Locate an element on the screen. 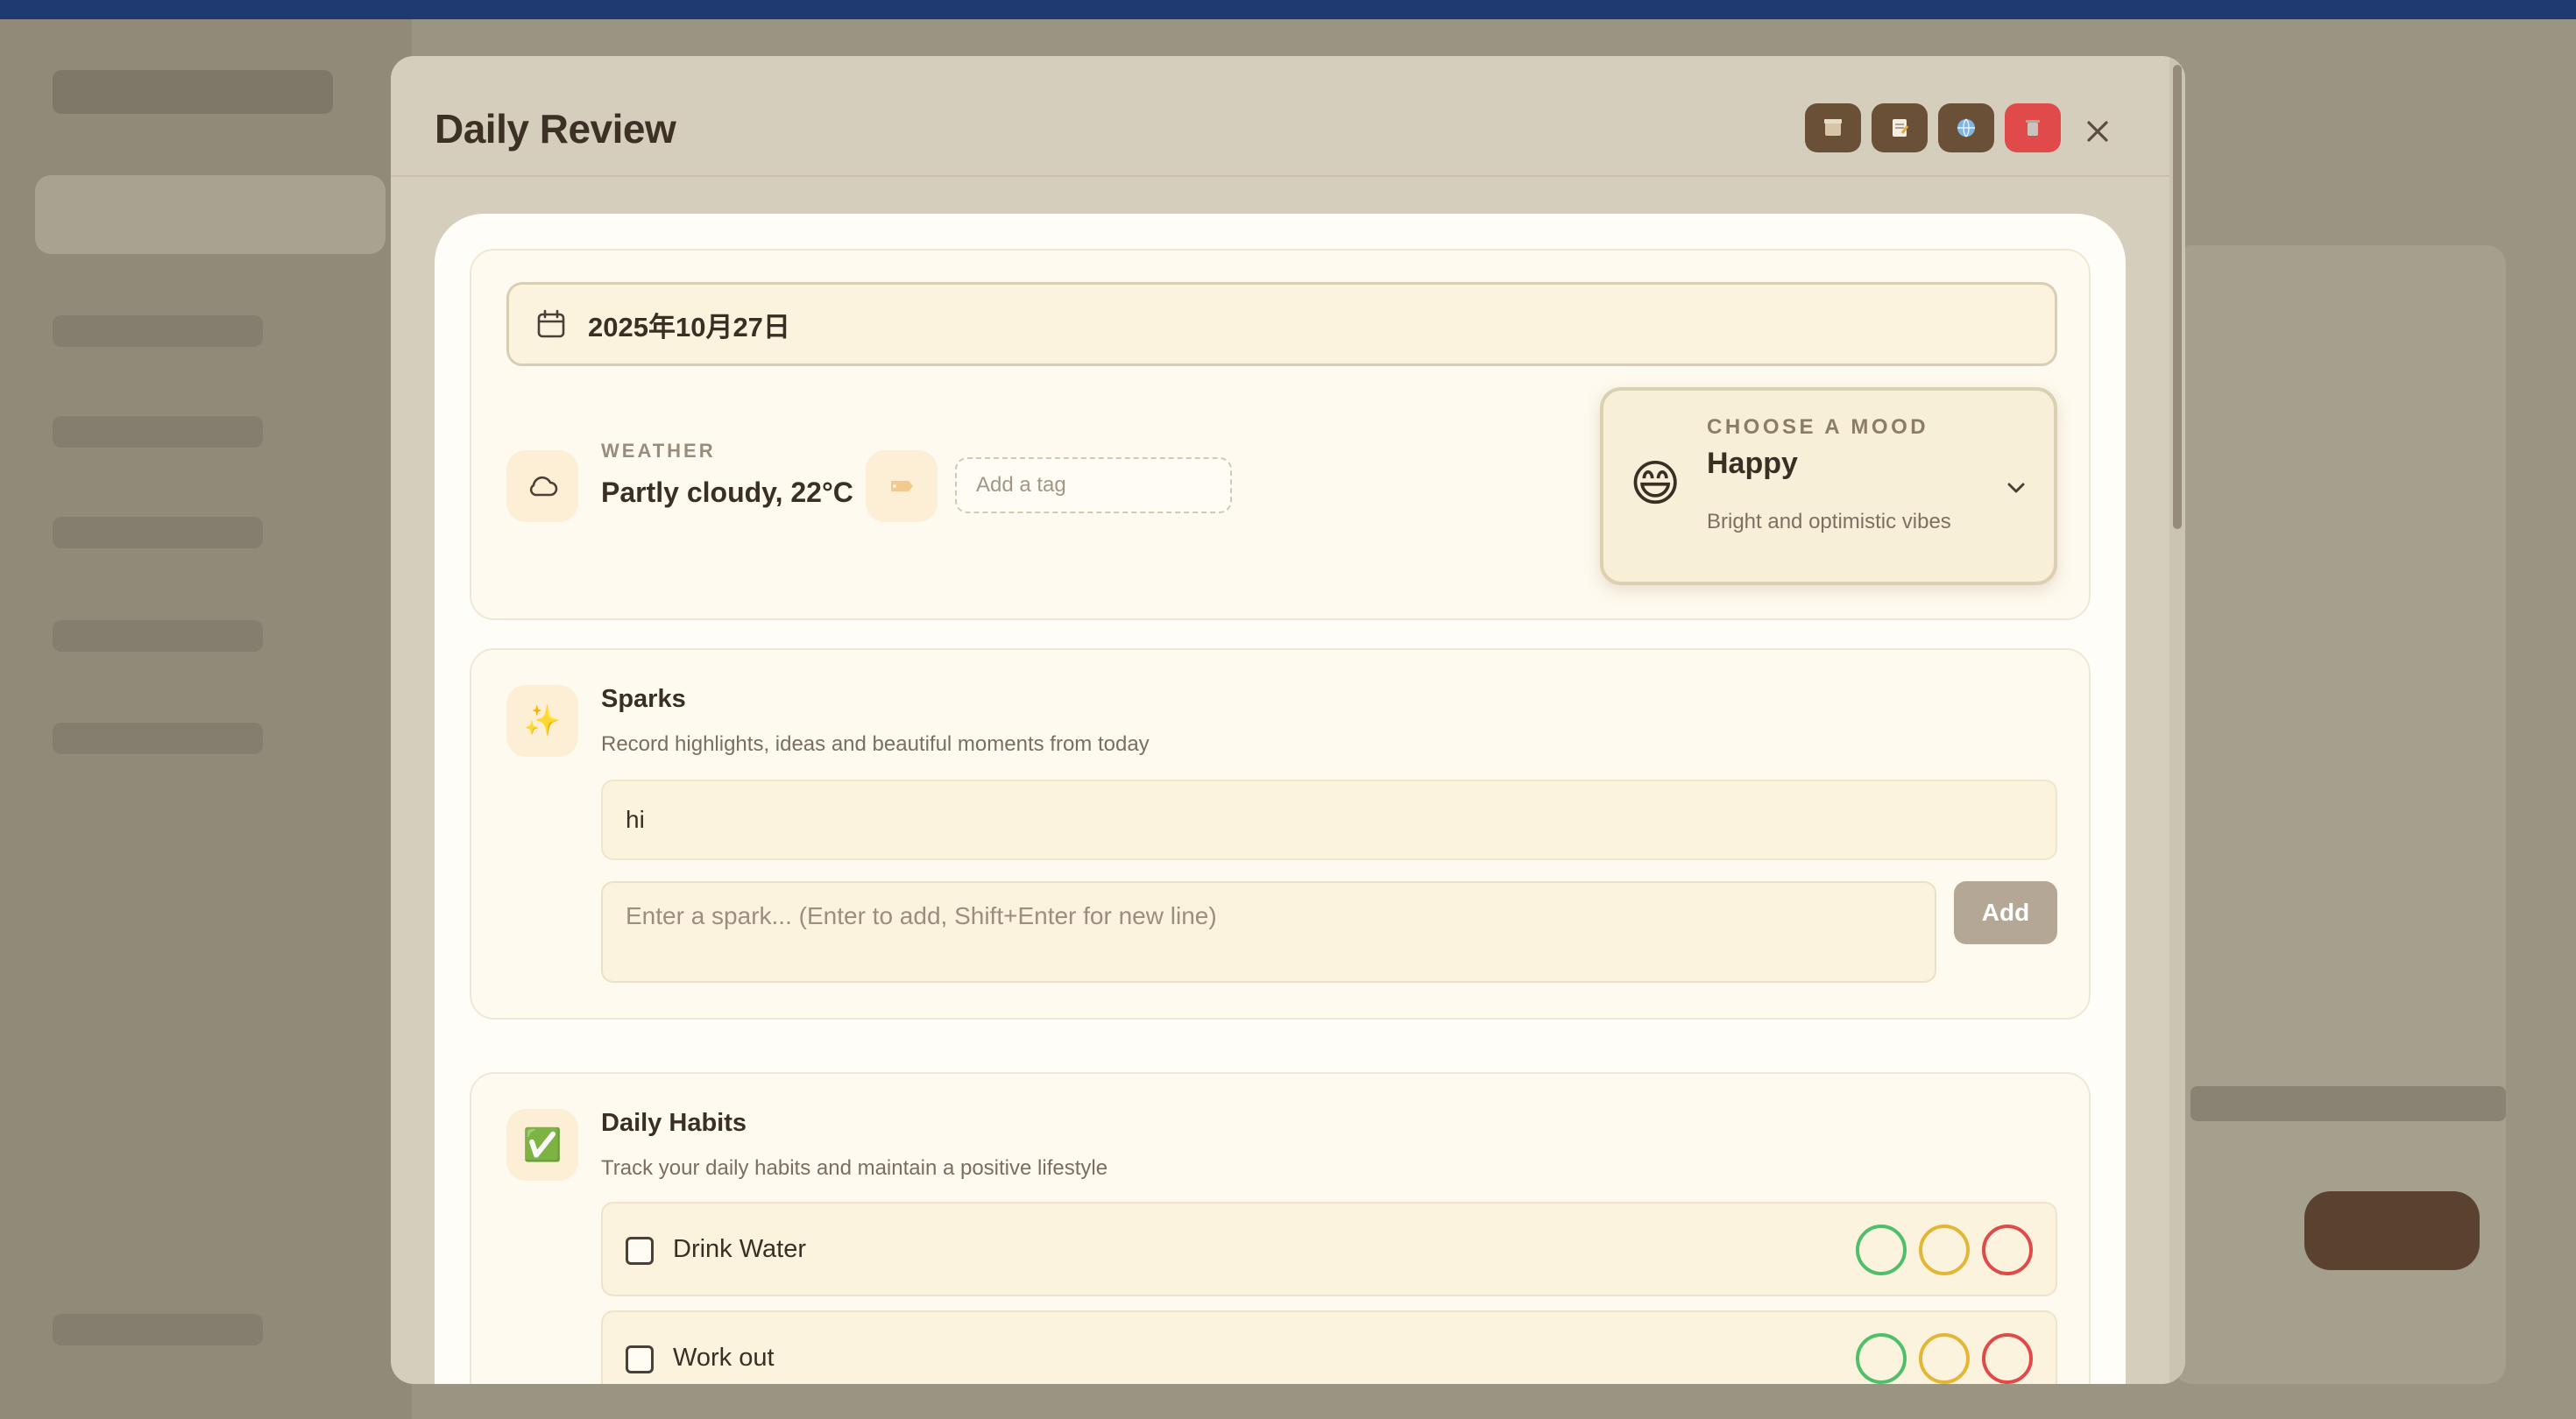 This screenshot has height=1419, width=2576. modal-title: Daily Review is located at coordinates (555, 129).